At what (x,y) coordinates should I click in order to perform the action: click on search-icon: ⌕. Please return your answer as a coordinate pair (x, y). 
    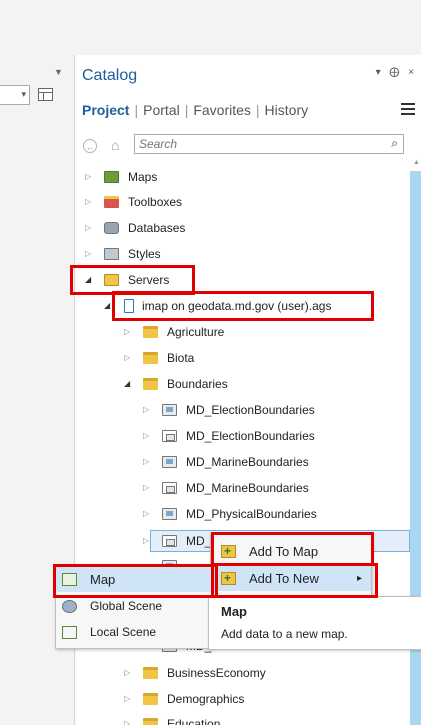
    Looking at the image, I should click on (394, 143).